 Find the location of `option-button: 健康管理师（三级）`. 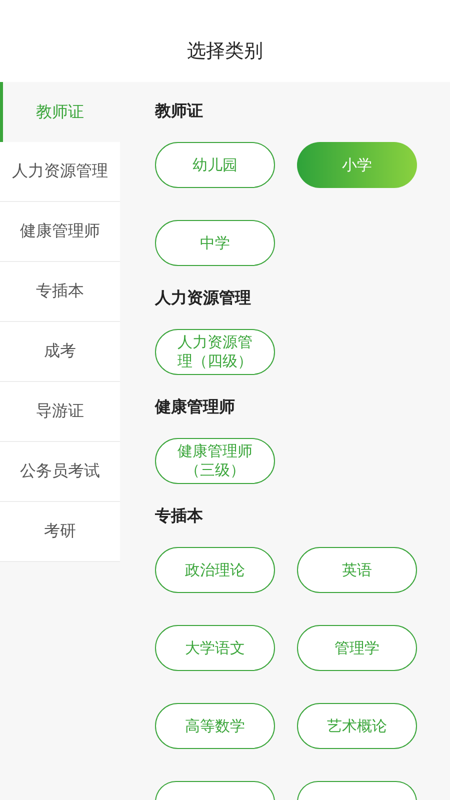

option-button: 健康管理师（三级） is located at coordinates (215, 461).